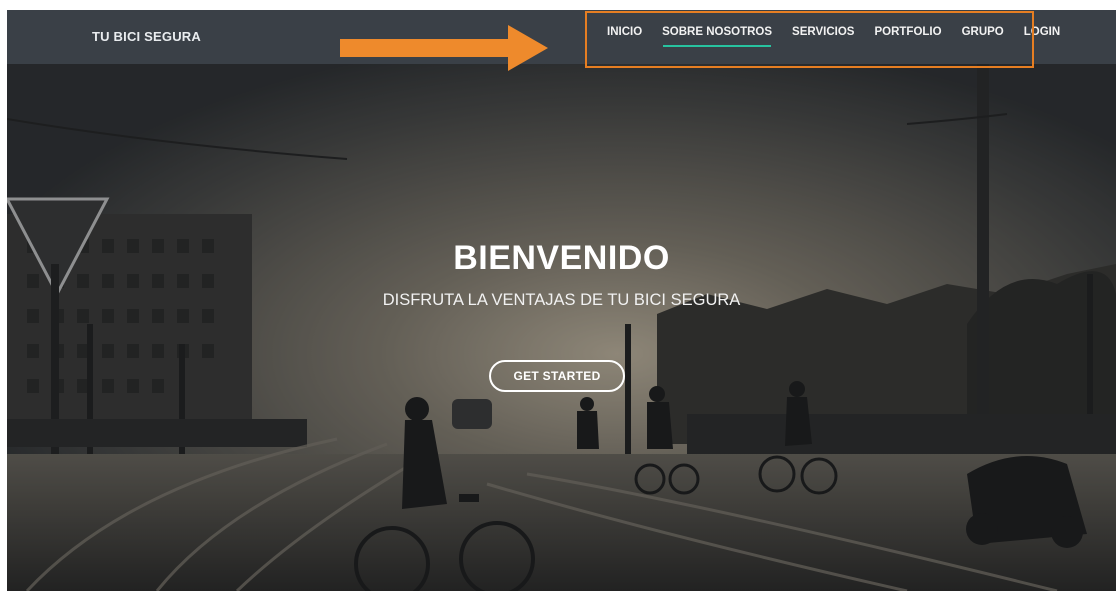 This screenshot has height=591, width=1116. I want to click on hero-title: BIENVENIDO, so click(561, 258).